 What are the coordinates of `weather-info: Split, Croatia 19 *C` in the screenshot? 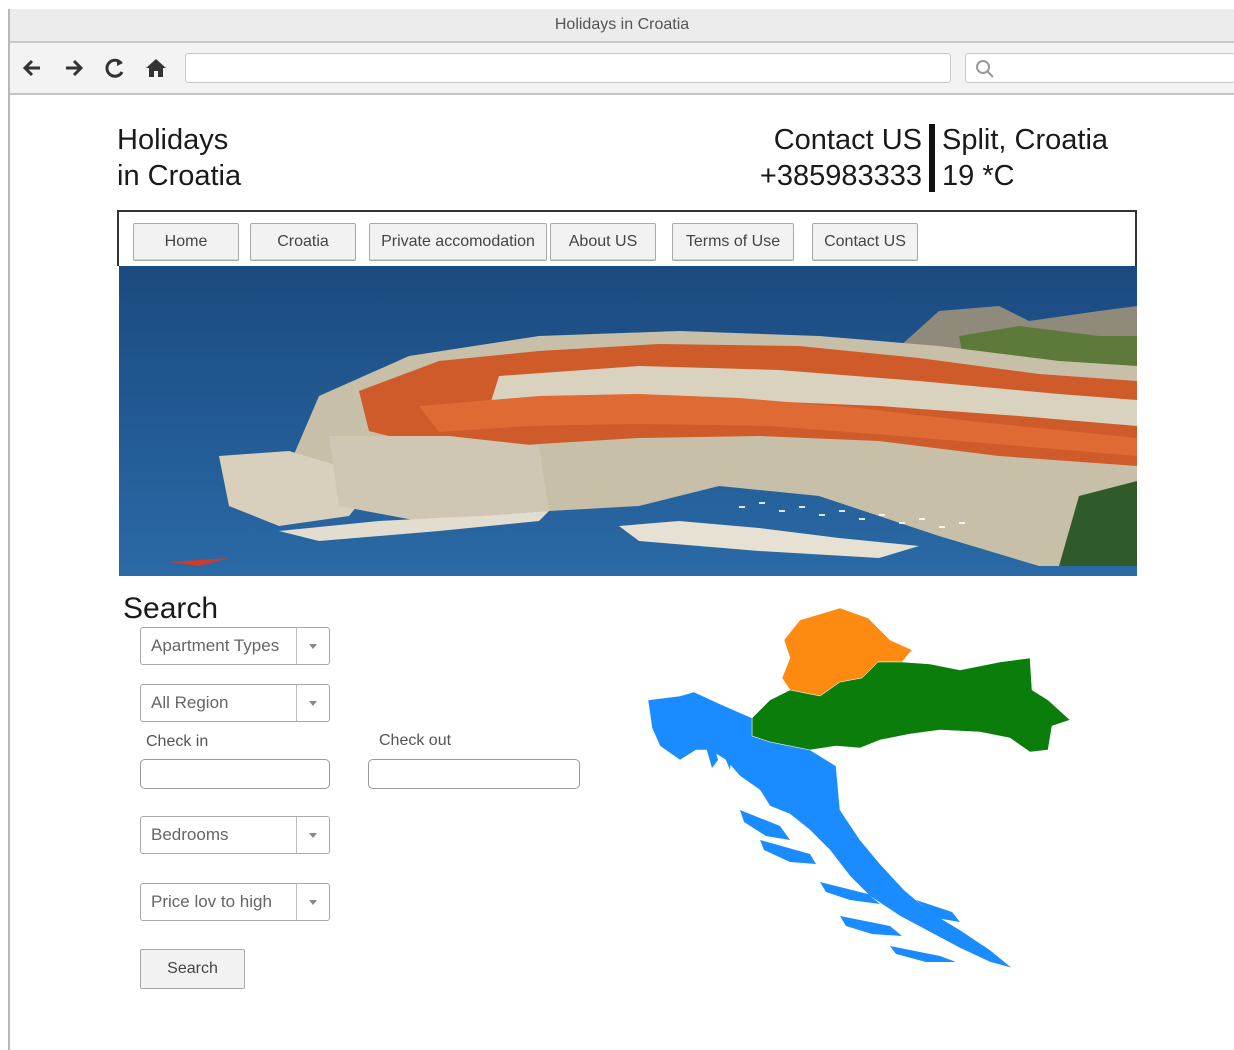 It's located at (1025, 158).